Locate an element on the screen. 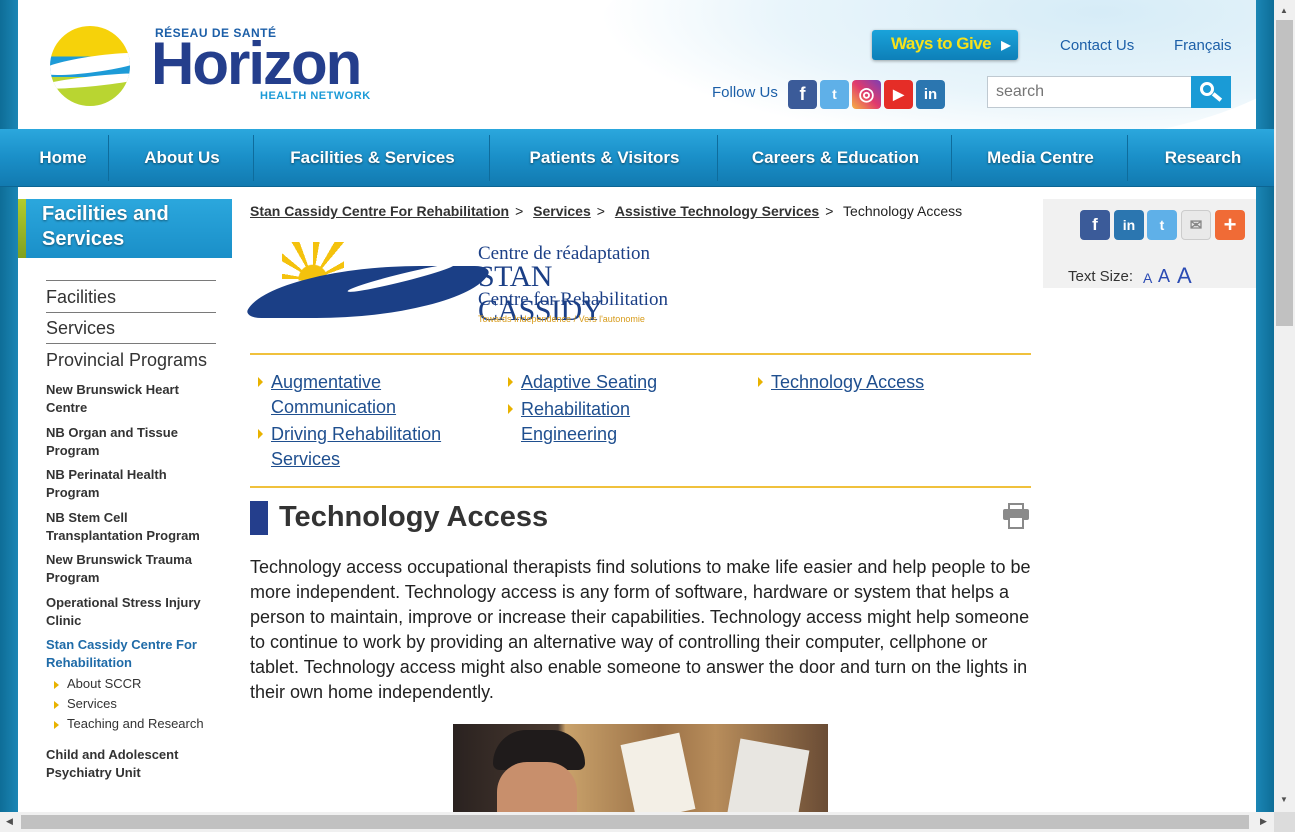  vertical-scrollbar: ▲ ▼ is located at coordinates (1284, 406).